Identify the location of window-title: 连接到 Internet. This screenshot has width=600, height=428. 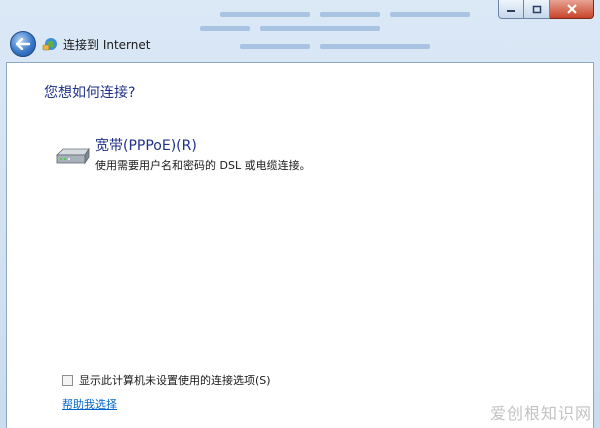
(107, 45).